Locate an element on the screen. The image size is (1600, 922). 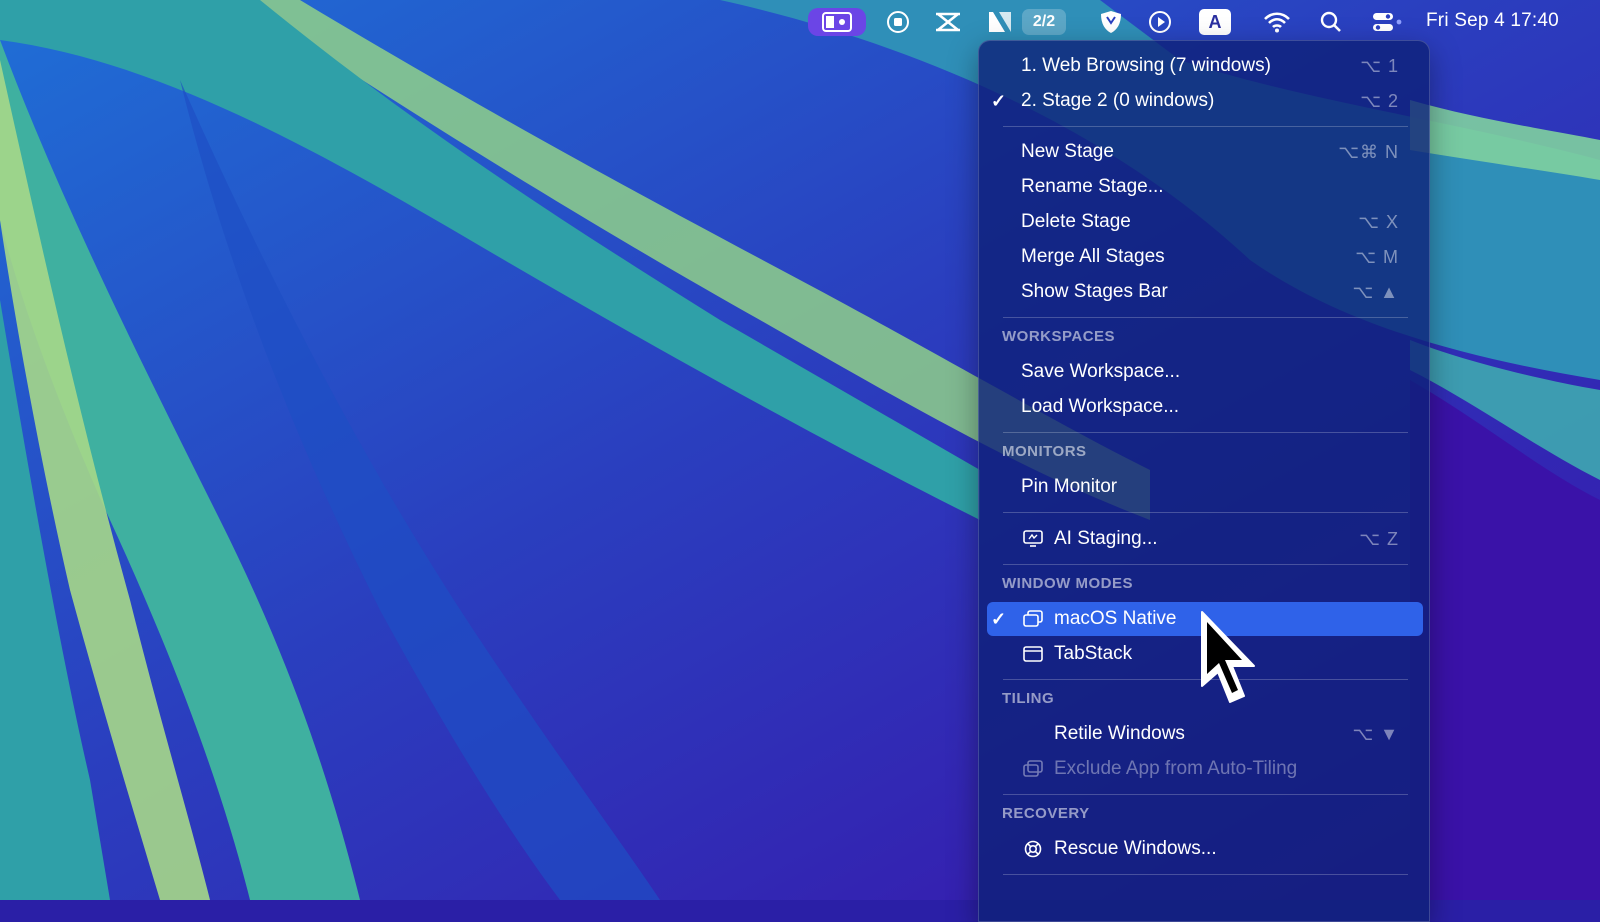
ai-staging-icon is located at coordinates (1033, 539).